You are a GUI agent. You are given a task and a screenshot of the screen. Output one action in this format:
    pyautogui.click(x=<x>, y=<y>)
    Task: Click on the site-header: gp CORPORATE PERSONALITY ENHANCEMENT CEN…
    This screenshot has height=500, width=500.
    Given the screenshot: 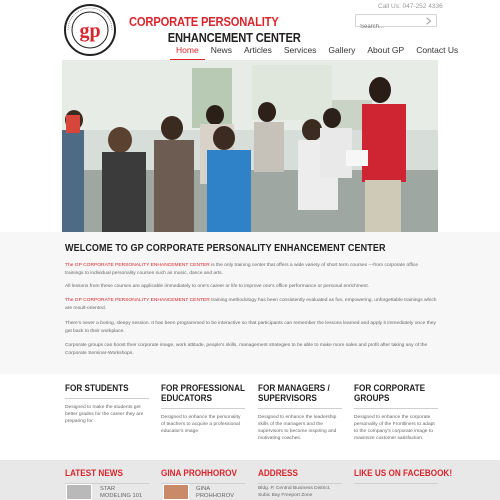 What is the action you would take?
    pyautogui.click(x=250, y=30)
    